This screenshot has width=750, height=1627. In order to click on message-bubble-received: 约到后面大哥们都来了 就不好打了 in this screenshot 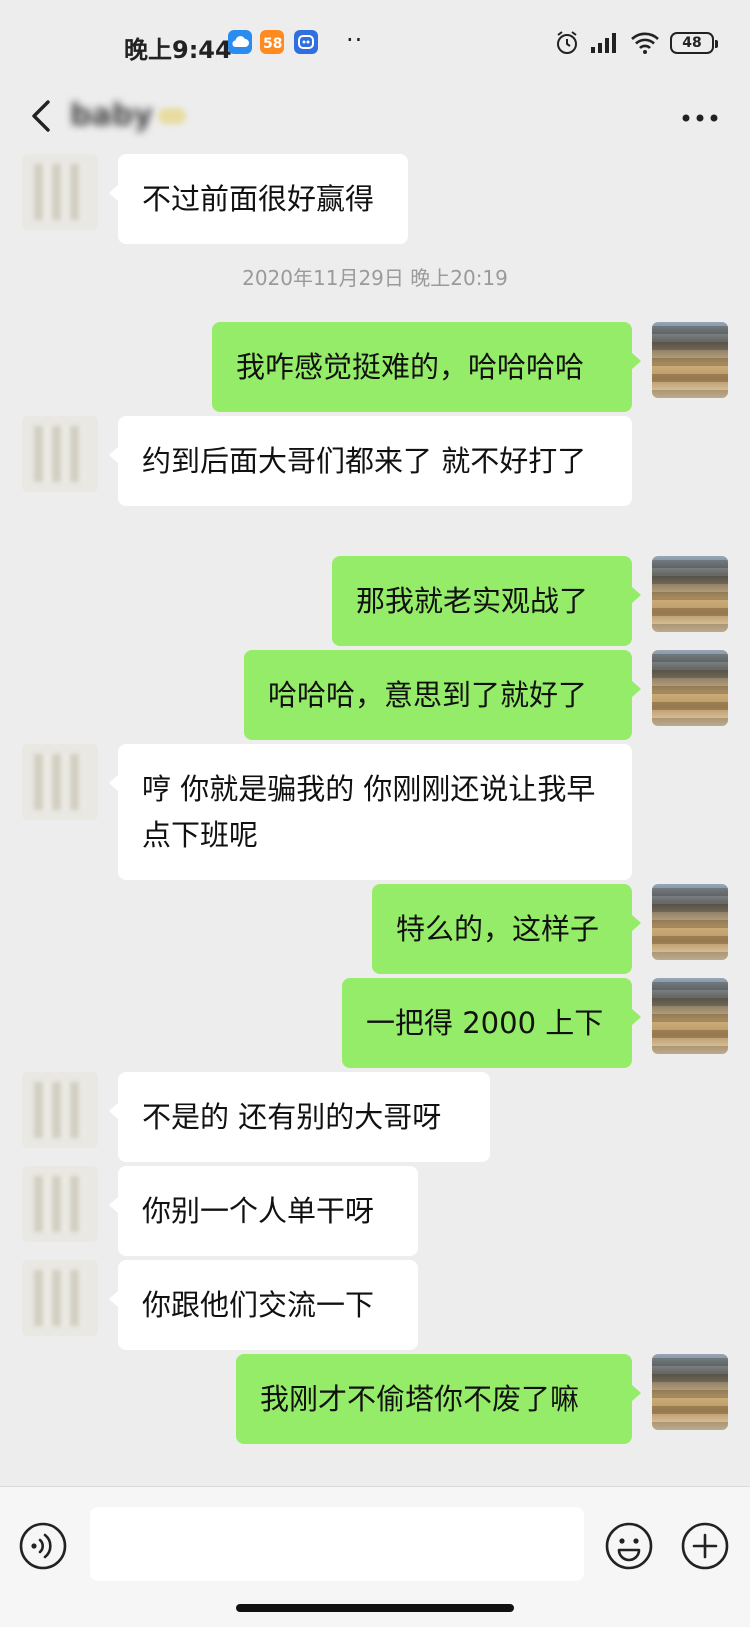, I will do `click(370, 461)`.